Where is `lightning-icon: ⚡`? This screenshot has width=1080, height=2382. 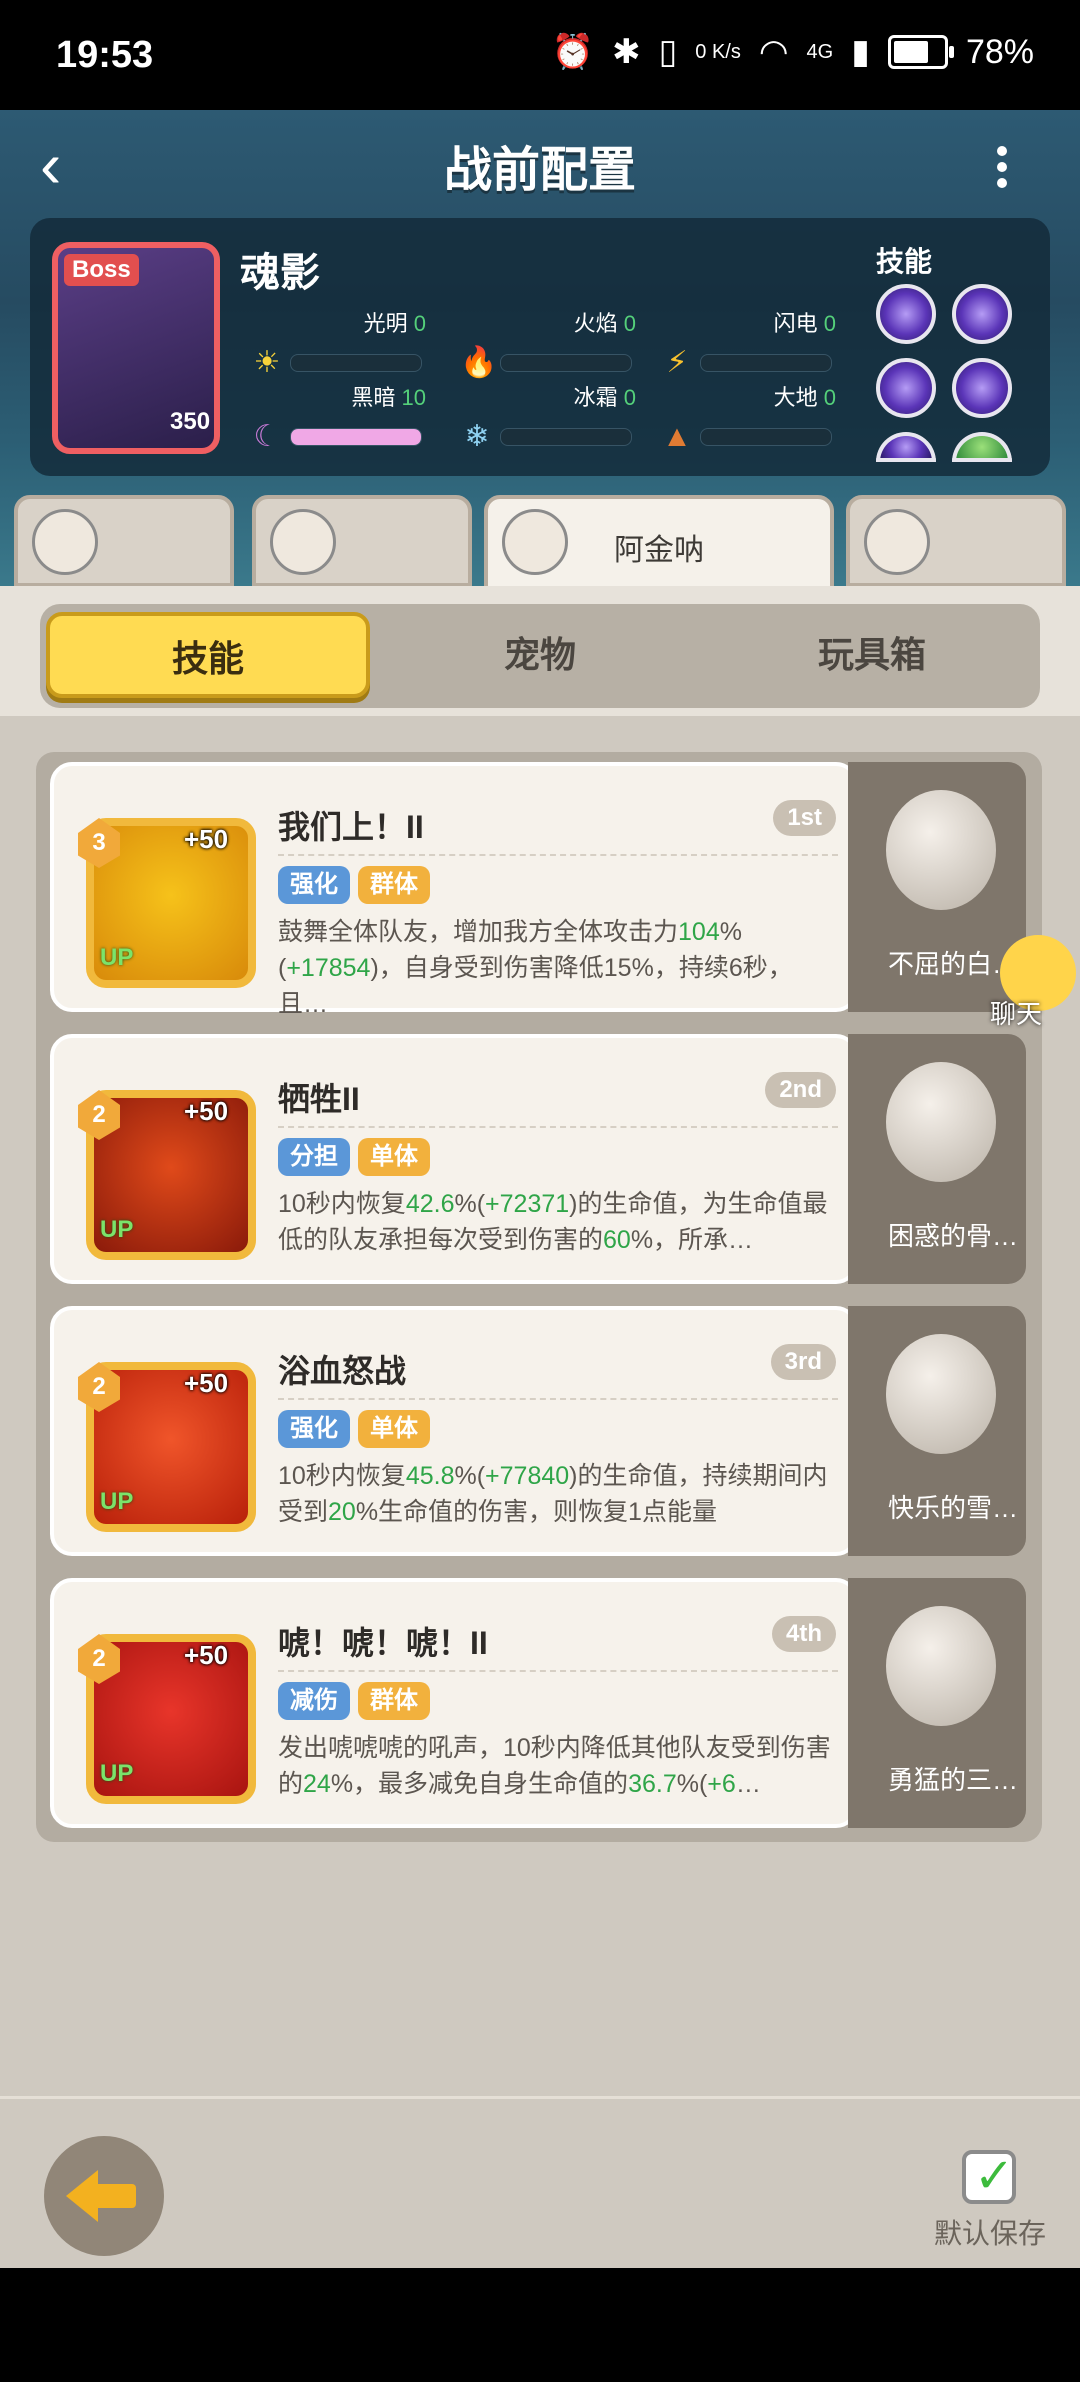 lightning-icon: ⚡ is located at coordinates (677, 362).